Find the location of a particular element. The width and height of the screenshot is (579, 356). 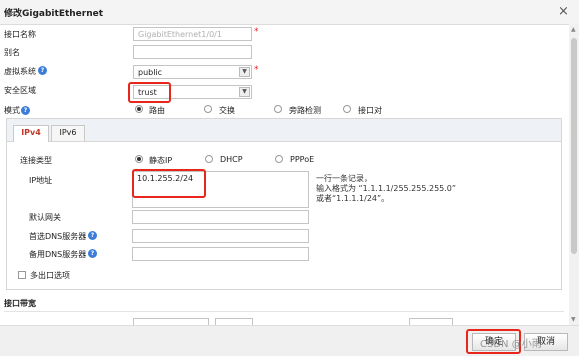

bandwidth-section-title: 接口带宽 is located at coordinates (20, 303).